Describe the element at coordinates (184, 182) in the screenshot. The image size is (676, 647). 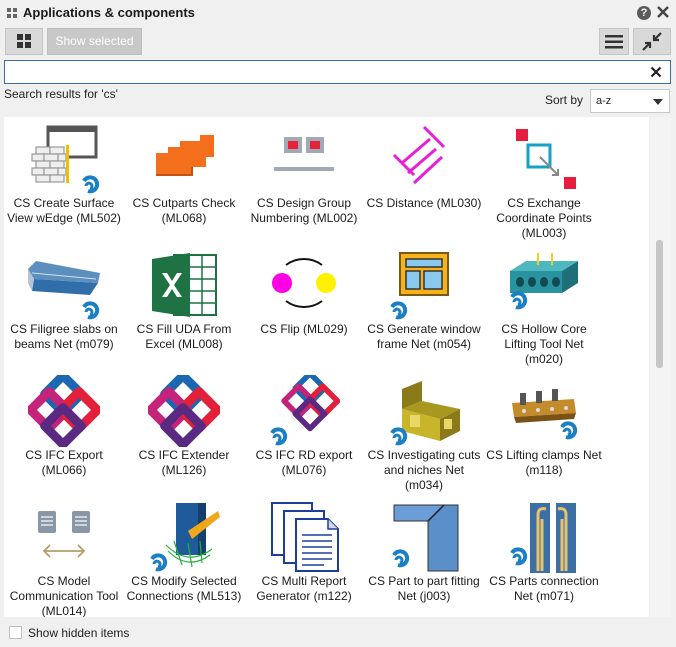
I see `list-item: CS Cutparts Check (ML068)` at that location.